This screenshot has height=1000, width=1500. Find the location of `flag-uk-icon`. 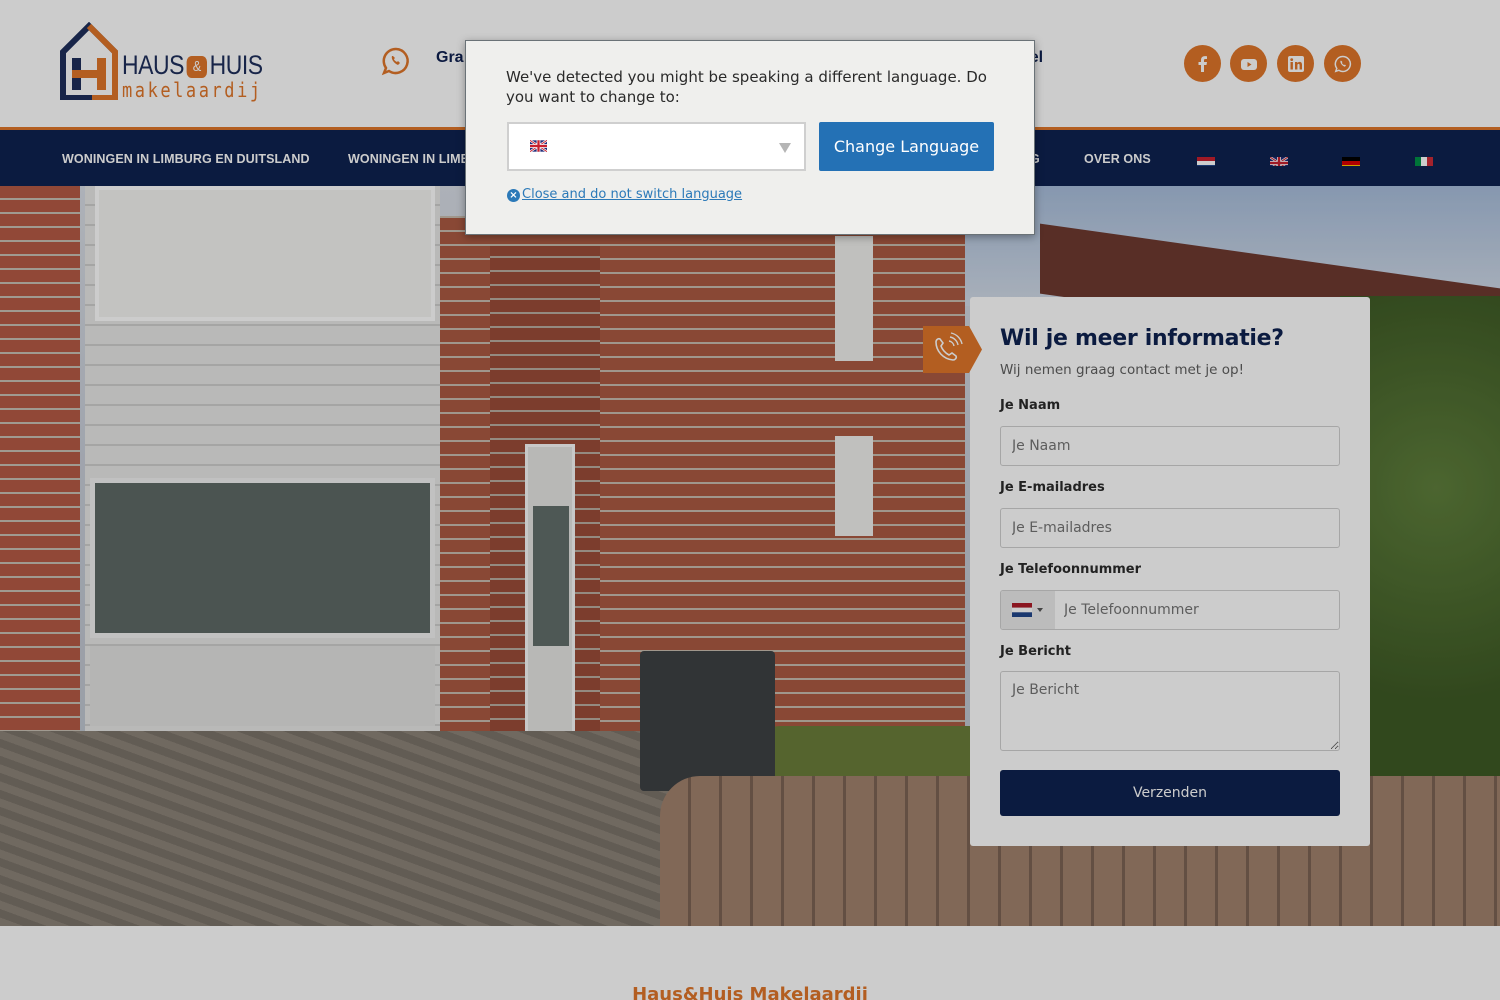

flag-uk-icon is located at coordinates (538, 146).